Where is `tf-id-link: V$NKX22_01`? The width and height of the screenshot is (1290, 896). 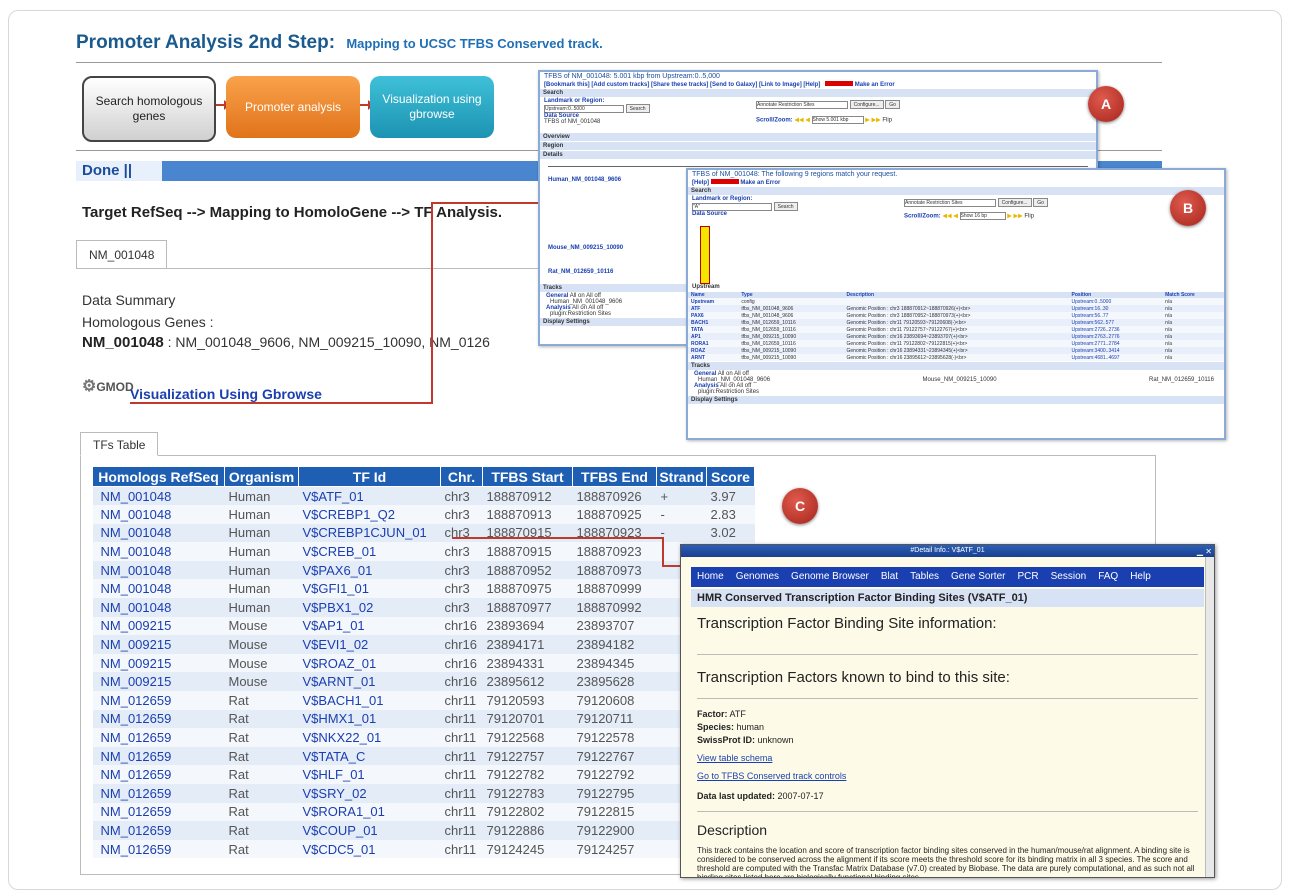 tf-id-link: V$NKX22_01 is located at coordinates (369, 737).